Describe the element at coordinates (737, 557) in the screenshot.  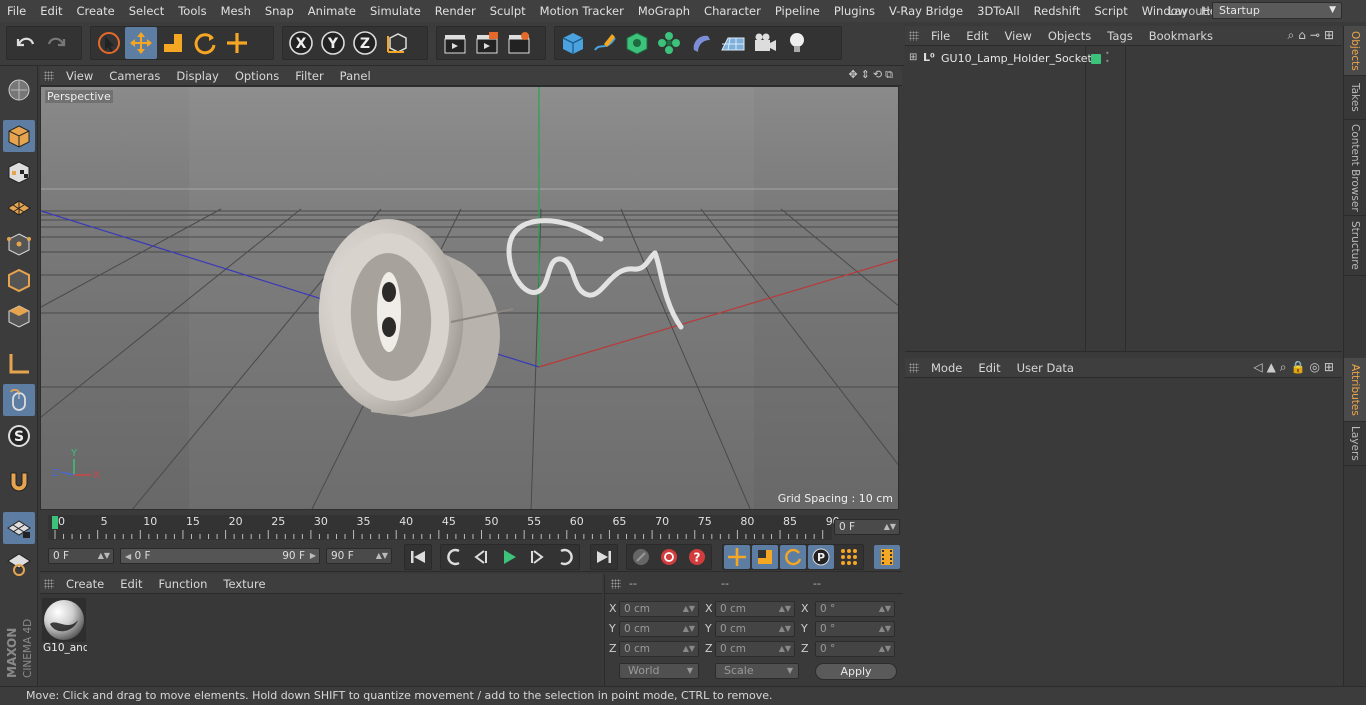
I see `key-position-button` at that location.